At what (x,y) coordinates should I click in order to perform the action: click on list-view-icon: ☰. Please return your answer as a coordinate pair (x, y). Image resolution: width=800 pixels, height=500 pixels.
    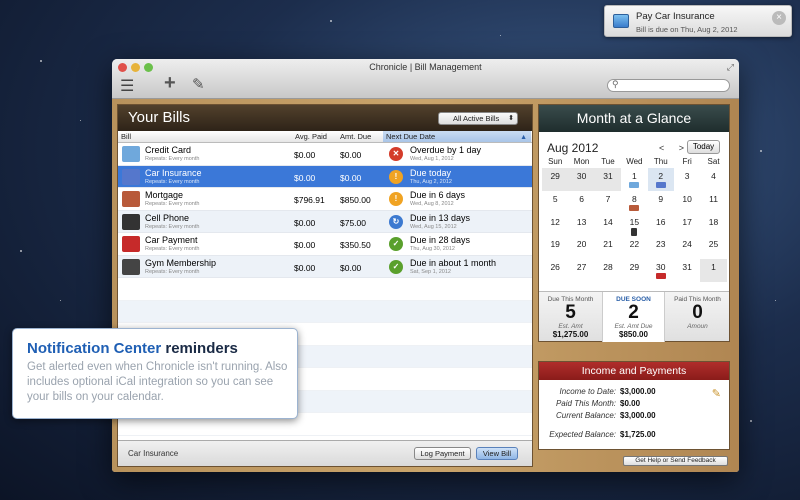
    Looking at the image, I should click on (127, 86).